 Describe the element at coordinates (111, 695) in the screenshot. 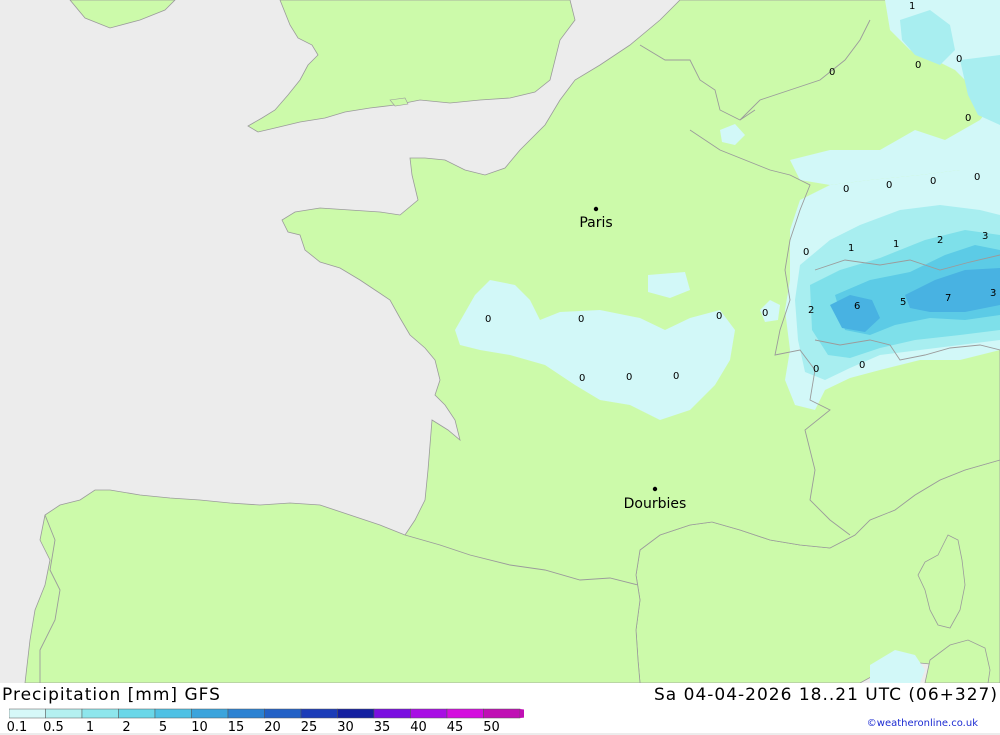

I see `map-title: Precipitation [mm] GFS` at that location.